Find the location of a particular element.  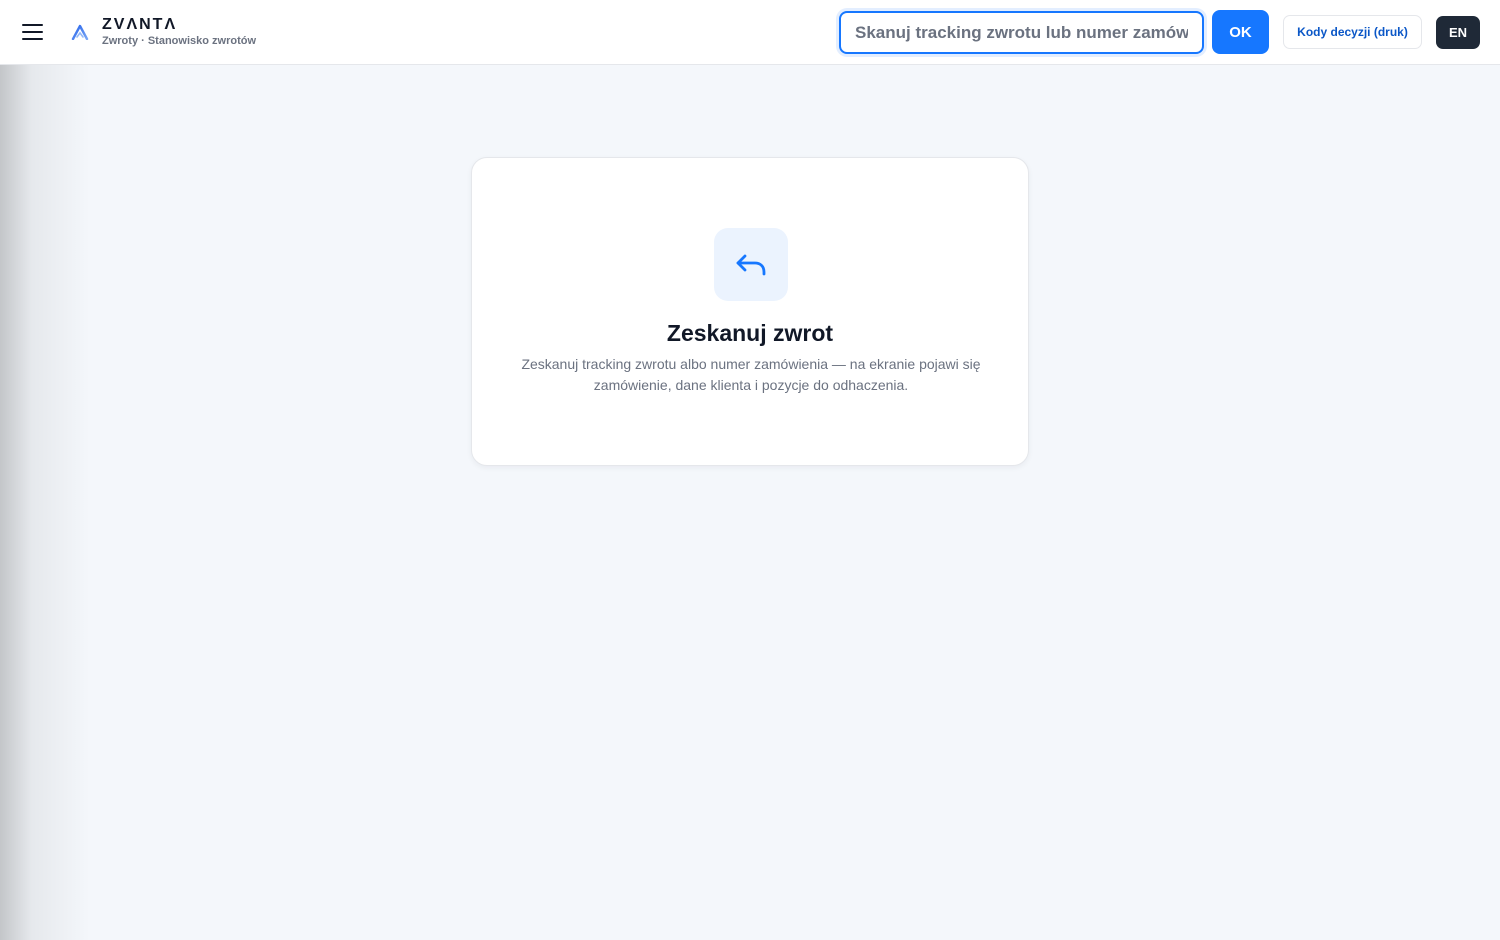

brand-name: ZVΛNTΛ is located at coordinates (140, 24).